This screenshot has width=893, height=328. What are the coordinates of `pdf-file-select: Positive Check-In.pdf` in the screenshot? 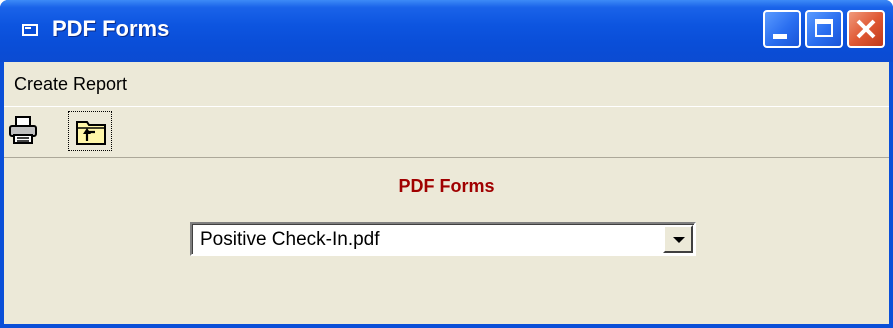 It's located at (443, 239).